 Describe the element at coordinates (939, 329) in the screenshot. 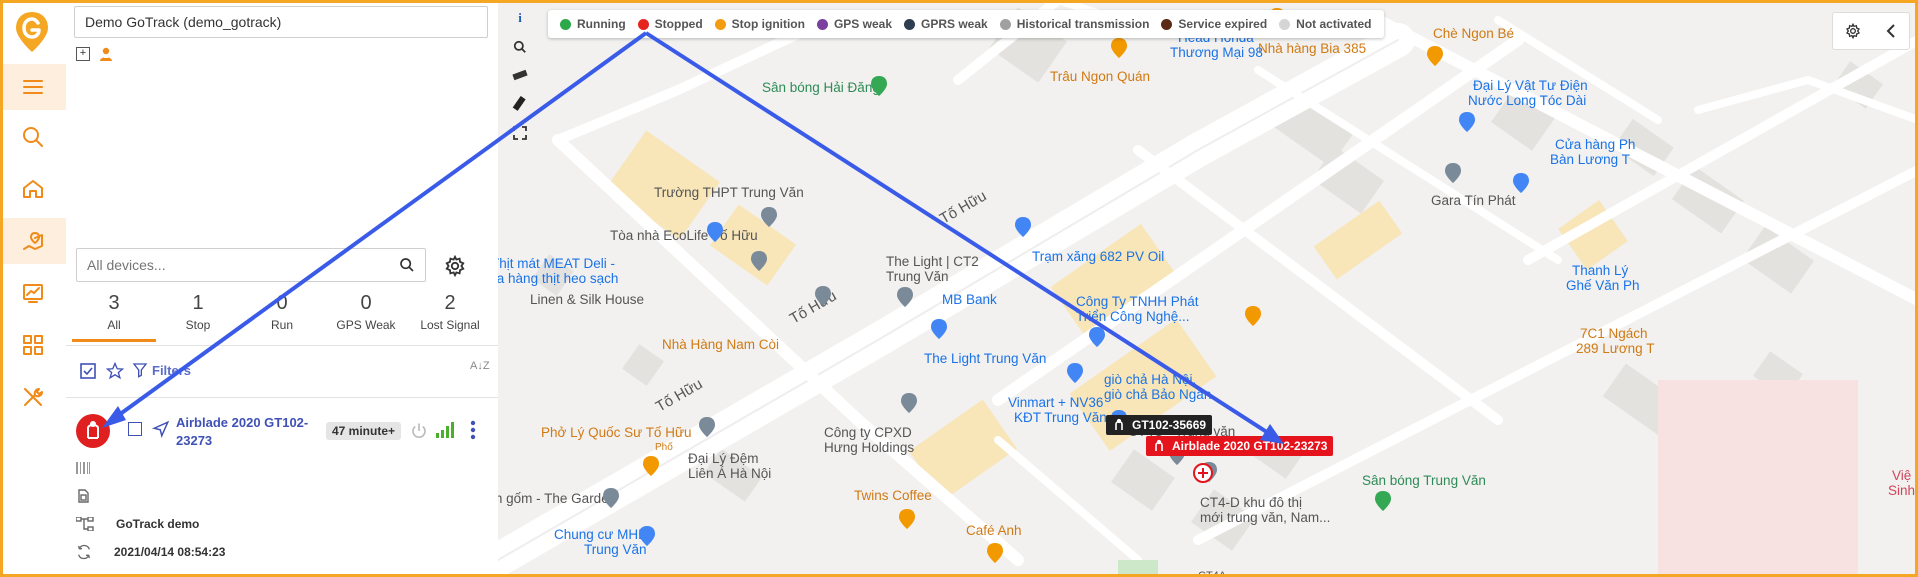

I see `bank-pin-icon` at that location.